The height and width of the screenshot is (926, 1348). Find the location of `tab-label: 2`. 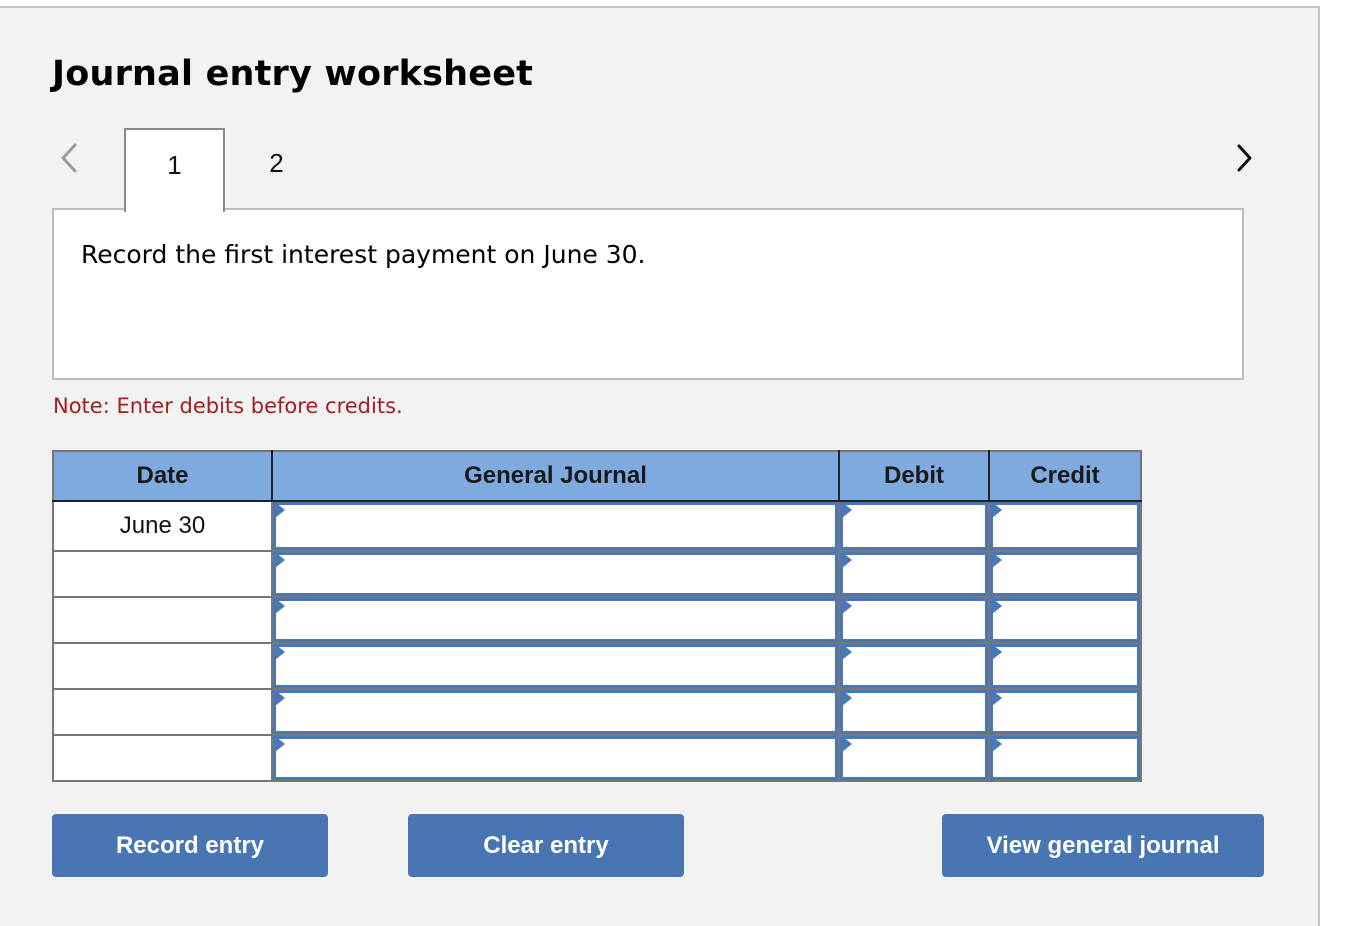

tab-label: 2 is located at coordinates (276, 163).